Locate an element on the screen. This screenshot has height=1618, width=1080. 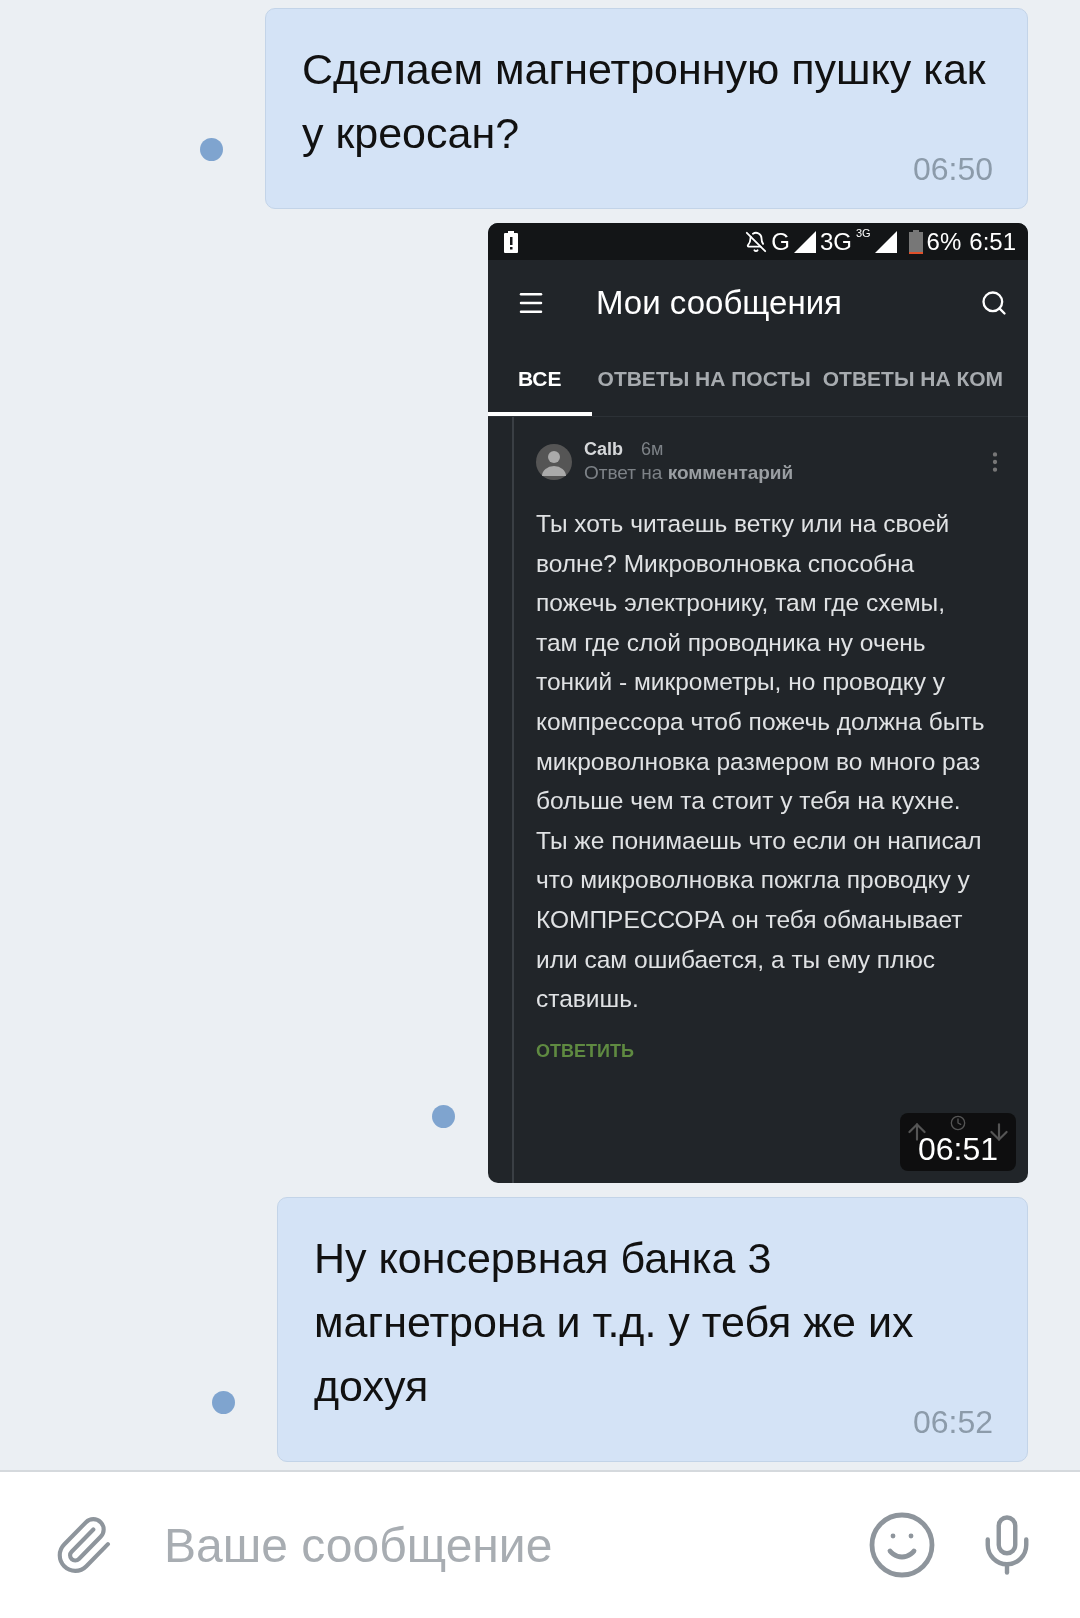
battery-icon is located at coordinates (915, 241).